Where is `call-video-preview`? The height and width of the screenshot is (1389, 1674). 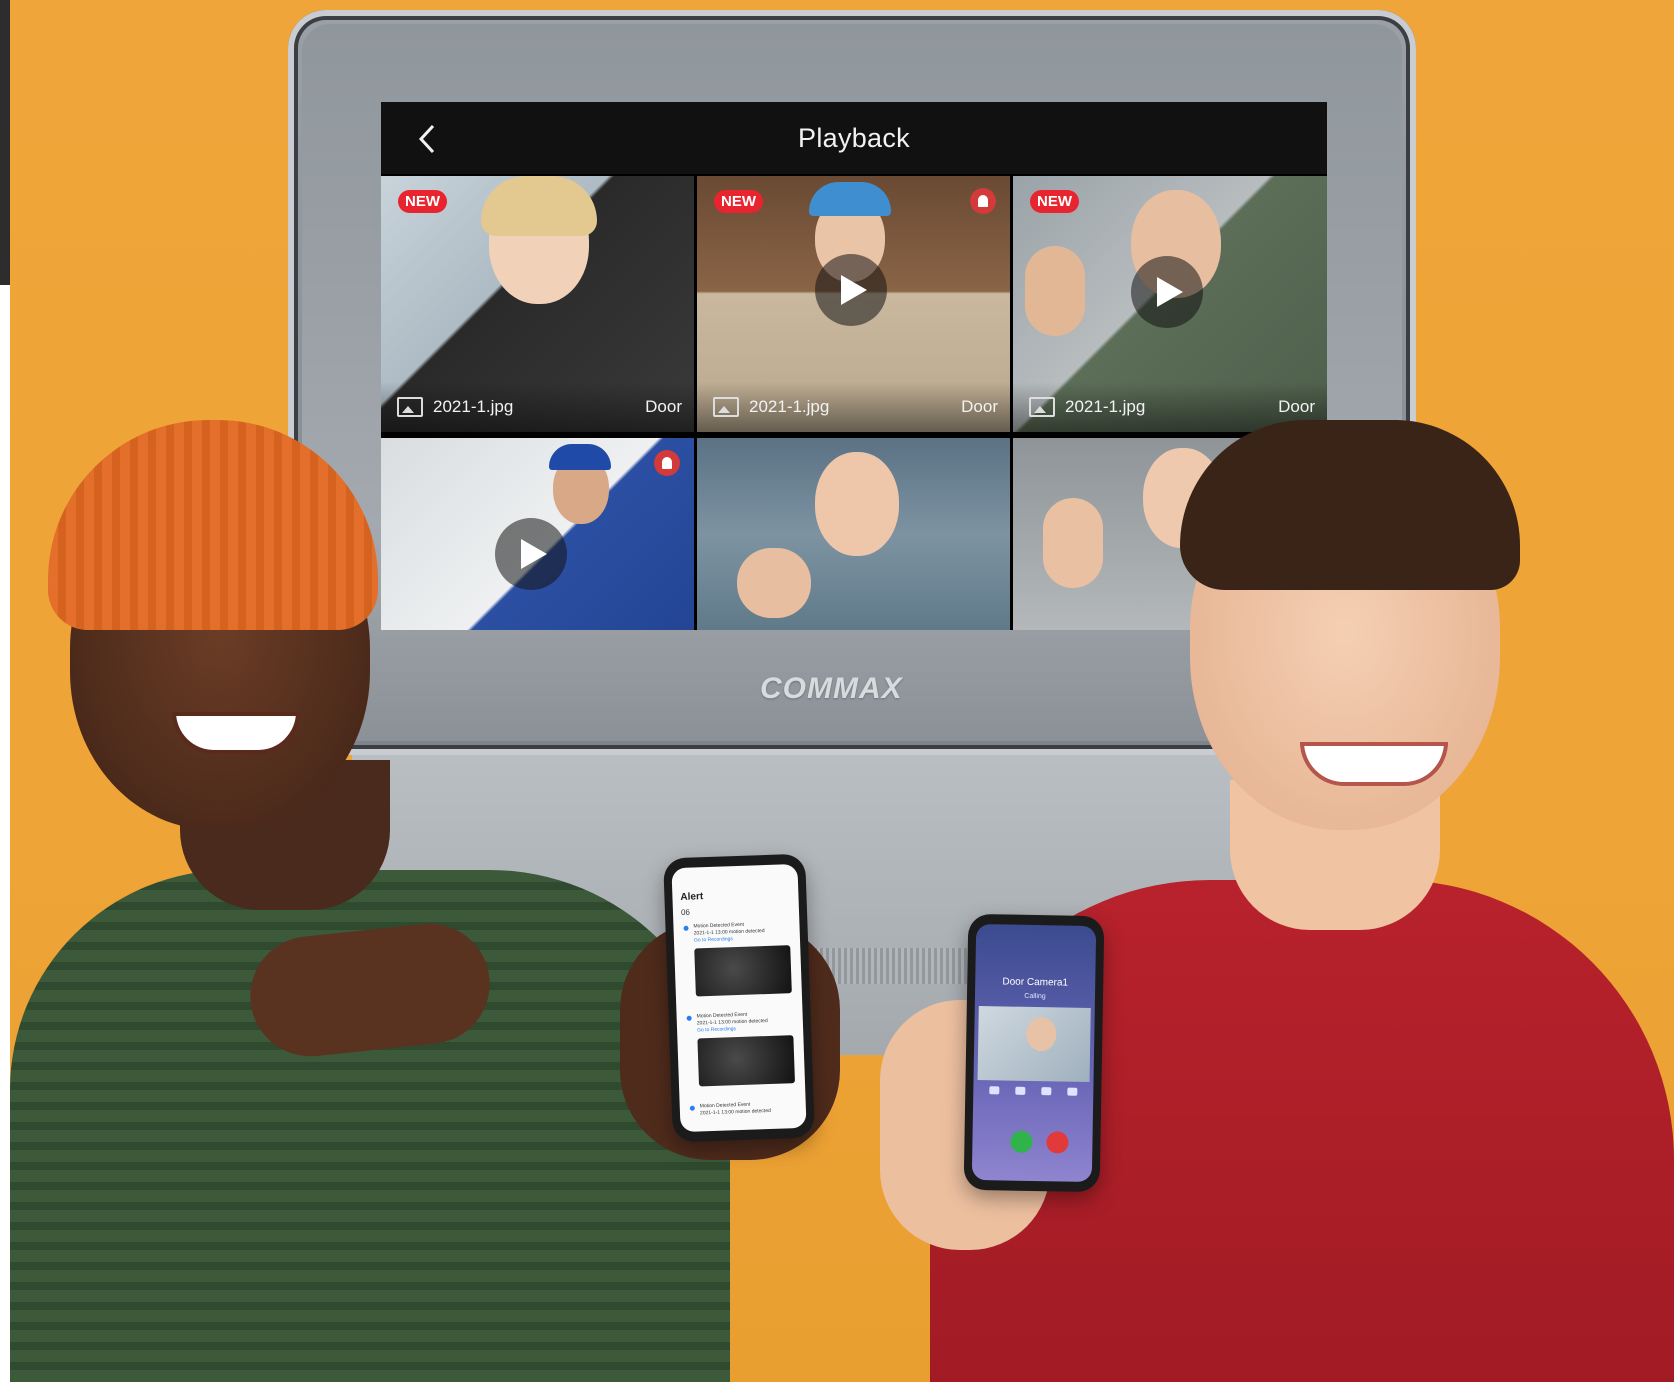
call-video-preview is located at coordinates (1034, 1044).